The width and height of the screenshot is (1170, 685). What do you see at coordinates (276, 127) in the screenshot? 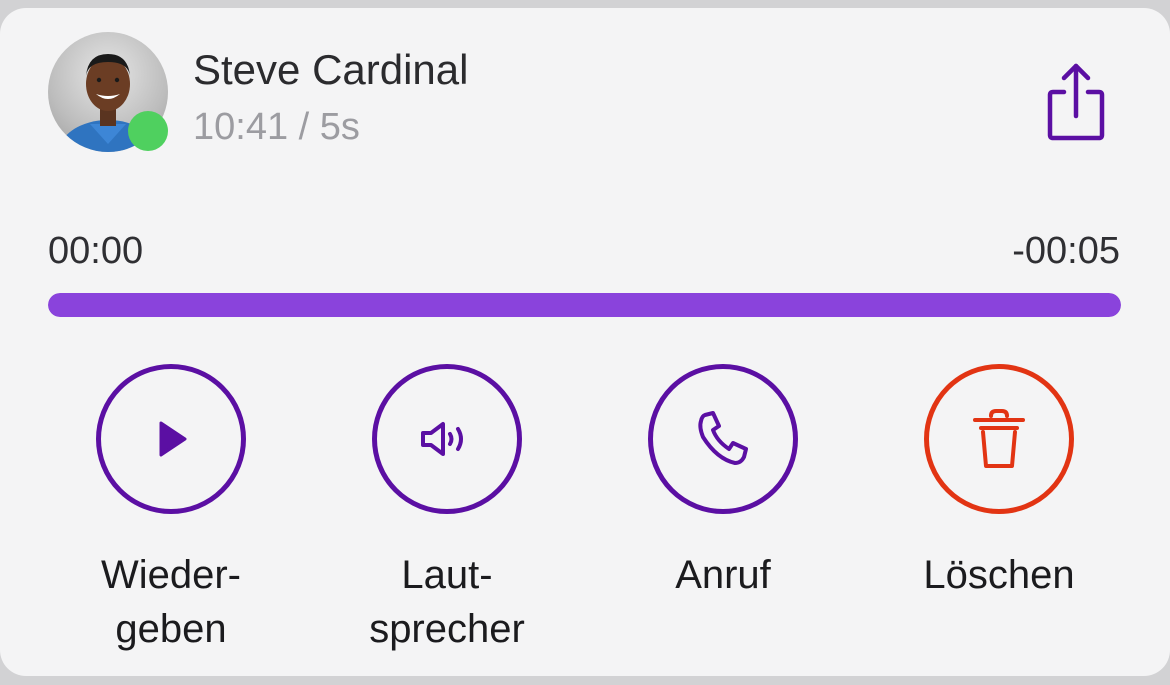
I see `call-time-duration: 10:41 / 5s` at bounding box center [276, 127].